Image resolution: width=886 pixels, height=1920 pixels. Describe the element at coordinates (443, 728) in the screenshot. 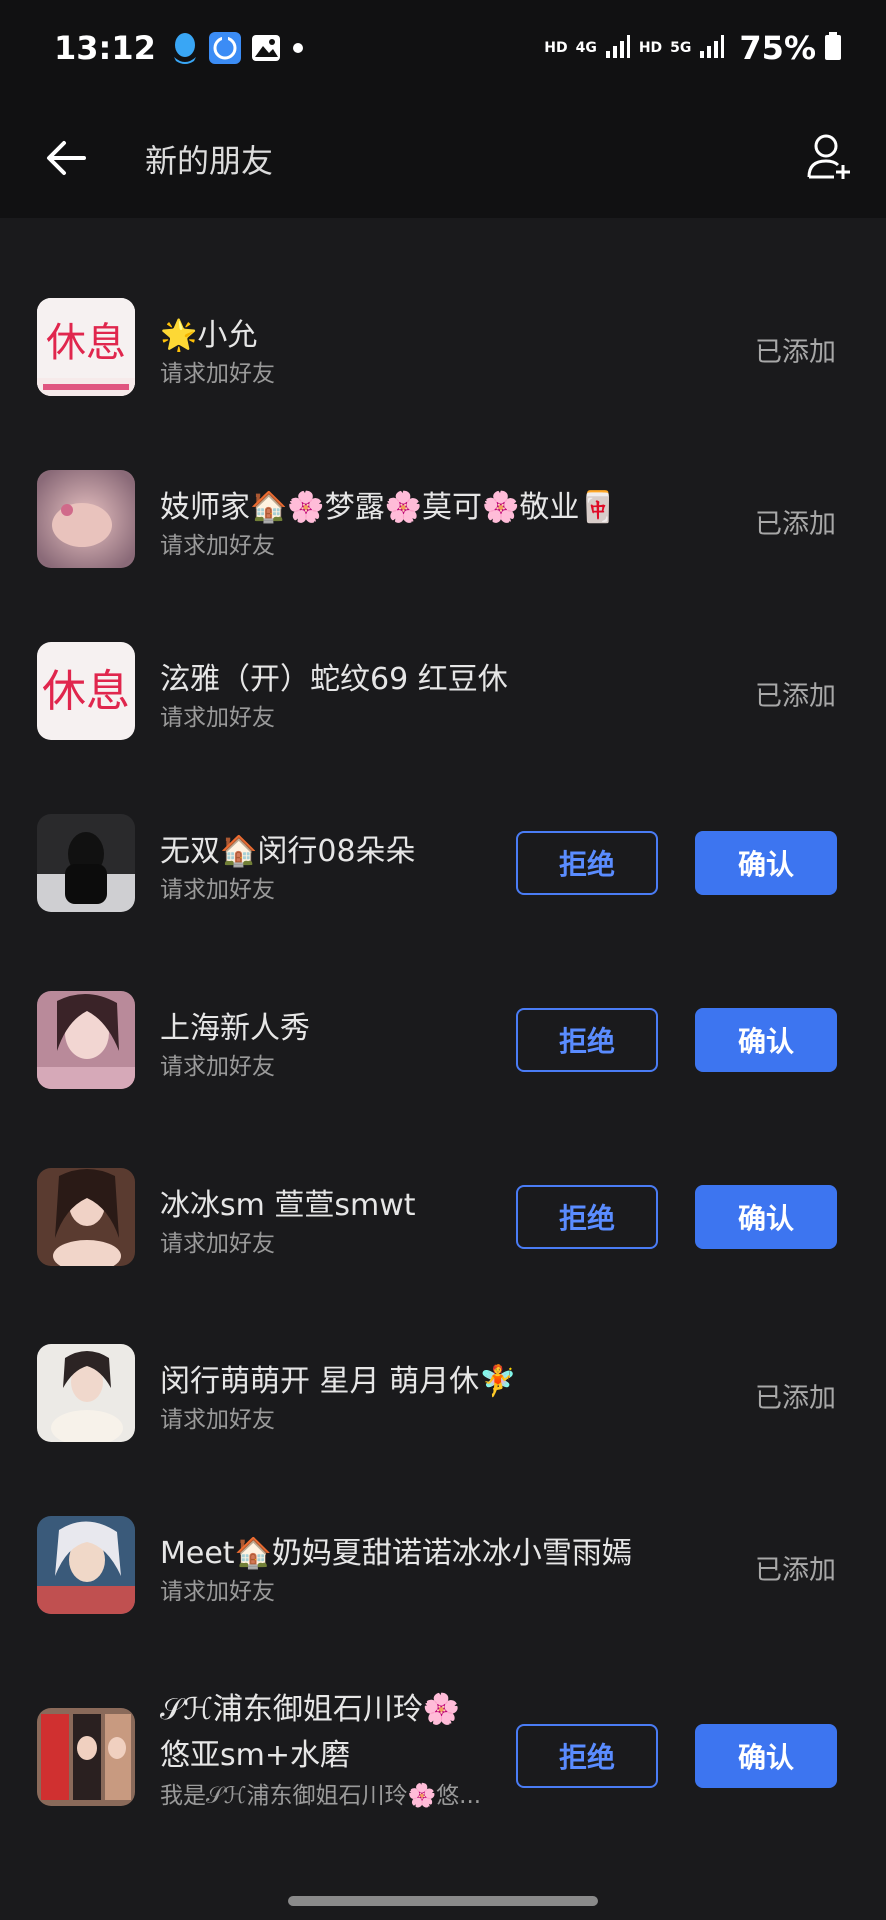

I see `list-item: 休息 泫雅（开）蛇纹69 红豆休 请求加好友 已添加` at that location.